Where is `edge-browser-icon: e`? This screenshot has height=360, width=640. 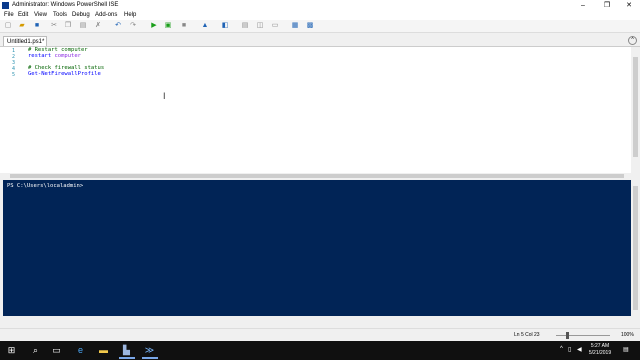
edge-browser-icon: e is located at coordinates (80, 350).